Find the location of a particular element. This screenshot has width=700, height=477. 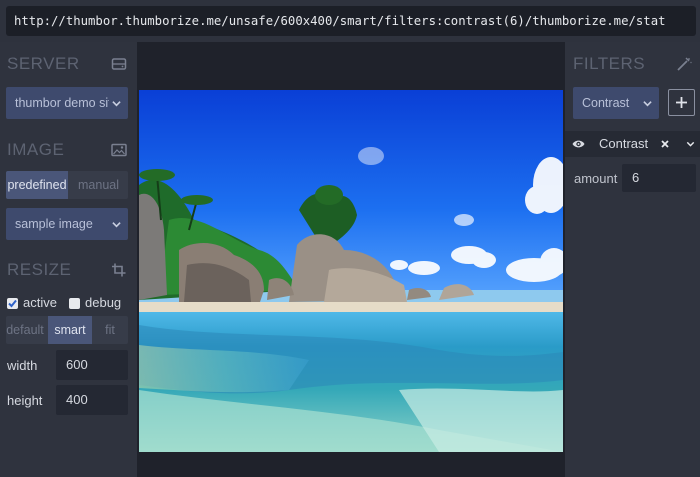

image-select: sample image is located at coordinates (67, 224).